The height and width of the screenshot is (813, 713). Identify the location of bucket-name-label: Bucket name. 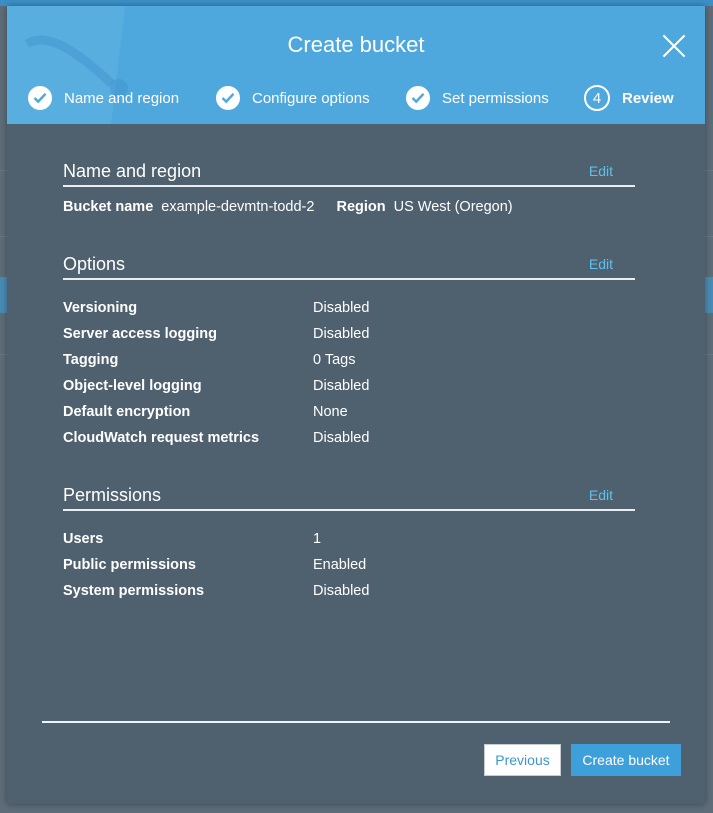
(108, 207).